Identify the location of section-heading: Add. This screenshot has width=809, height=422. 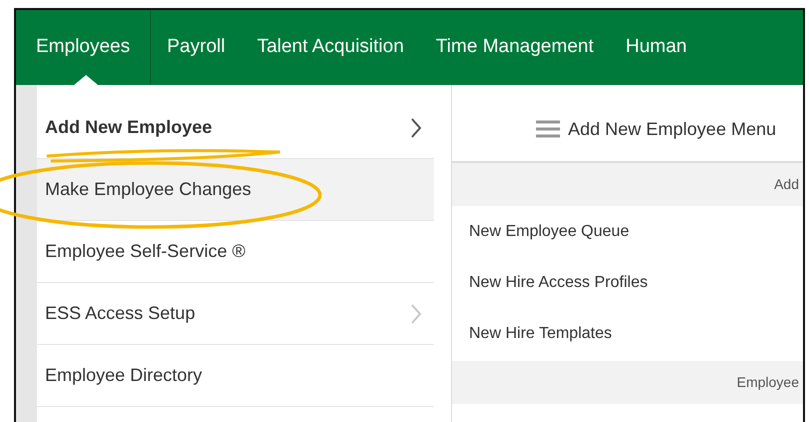
(786, 184).